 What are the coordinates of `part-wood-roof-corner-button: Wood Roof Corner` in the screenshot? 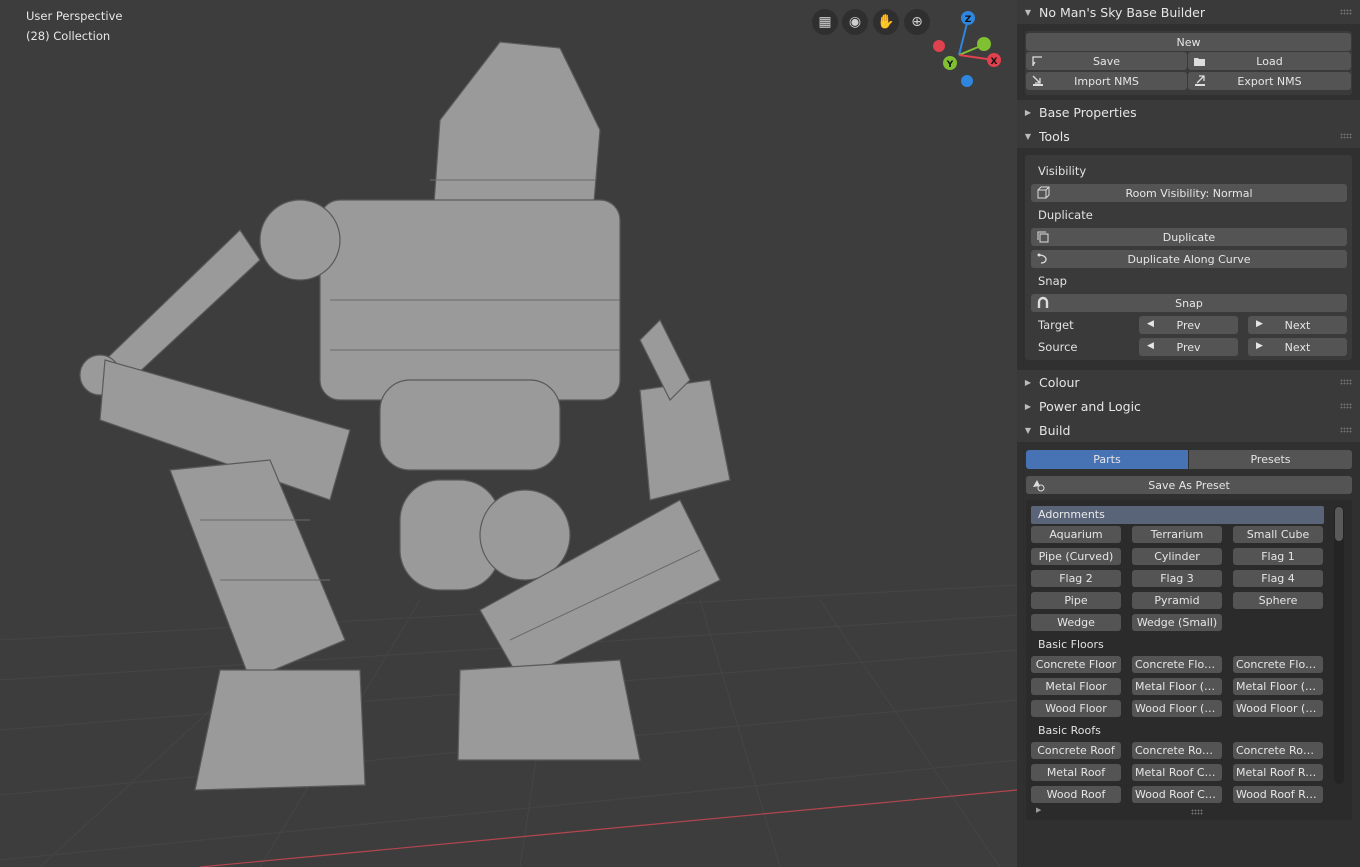 It's located at (1177, 794).